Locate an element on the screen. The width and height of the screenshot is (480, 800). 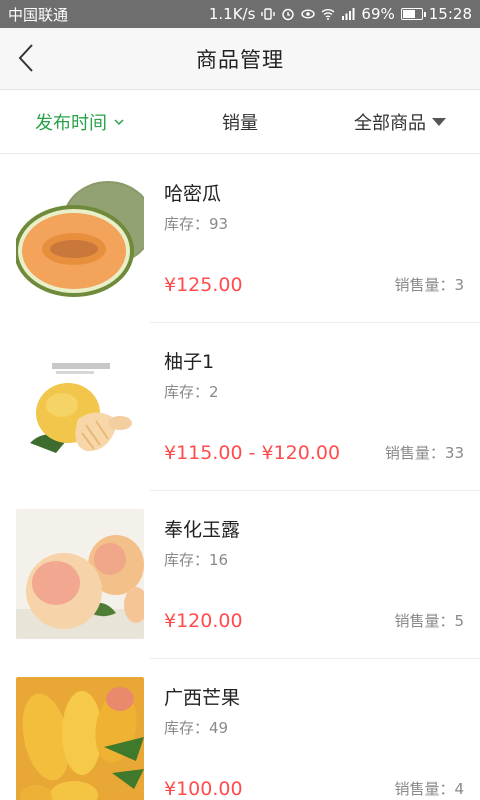
signal-icon is located at coordinates (348, 14).